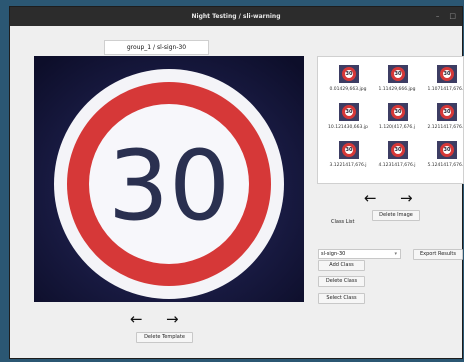  What do you see at coordinates (438, 254) in the screenshot?
I see `export-results-button: Export Results` at bounding box center [438, 254].